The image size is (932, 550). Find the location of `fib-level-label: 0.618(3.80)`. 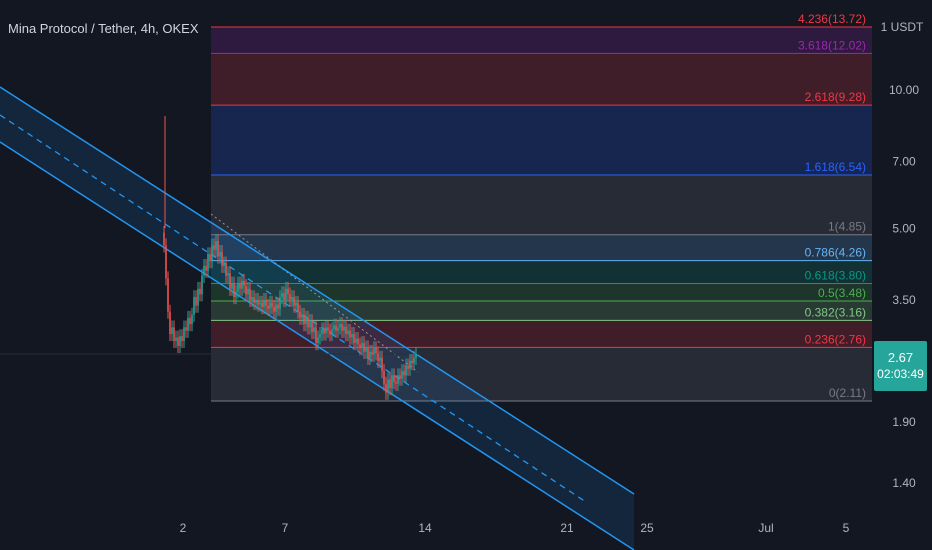

fib-level-label: 0.618(3.80) is located at coordinates (835, 275).